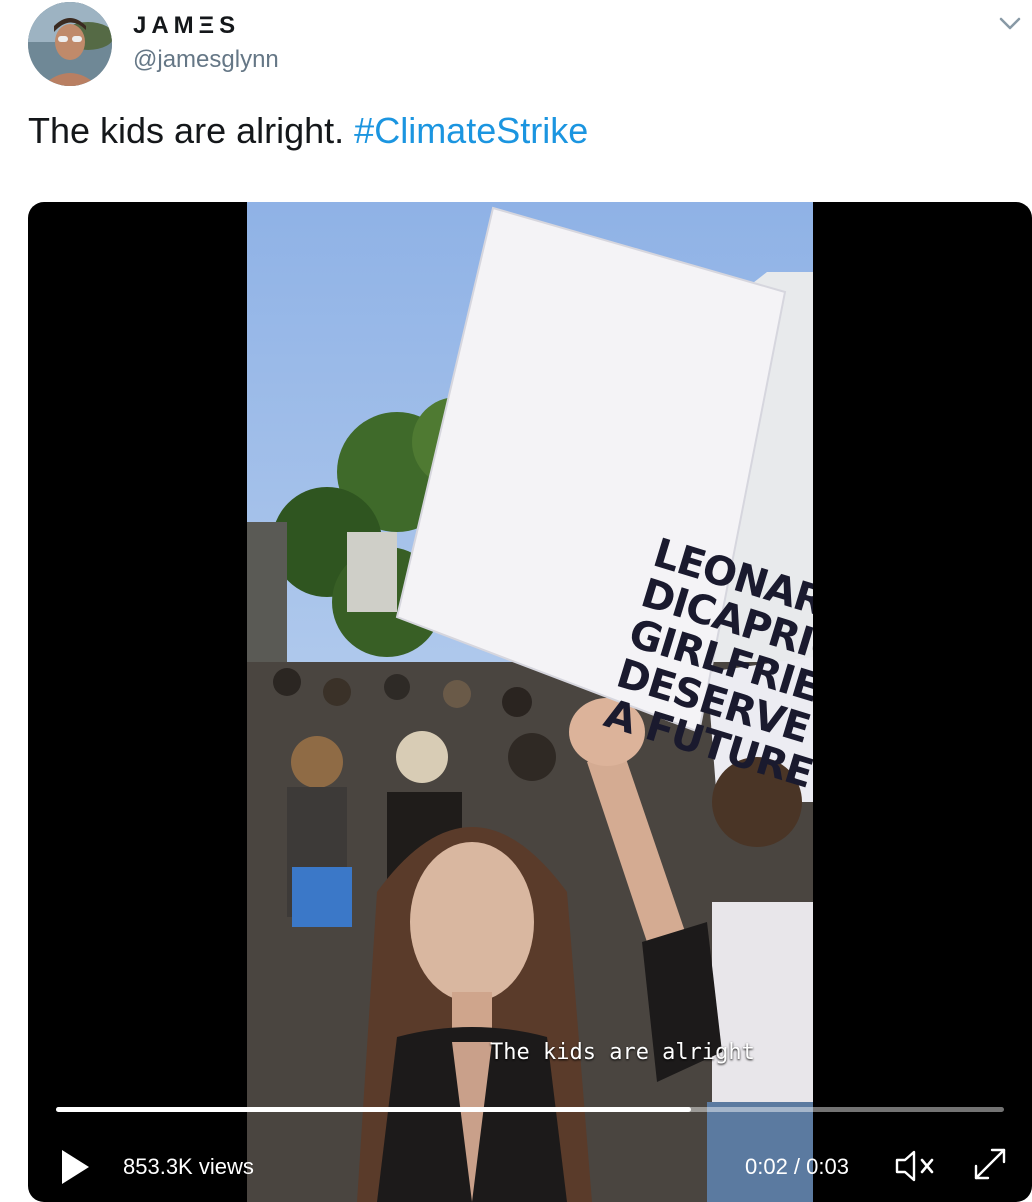 This screenshot has width=1032, height=1202. What do you see at coordinates (990, 1164) in the screenshot?
I see `fullscreen-icon` at bounding box center [990, 1164].